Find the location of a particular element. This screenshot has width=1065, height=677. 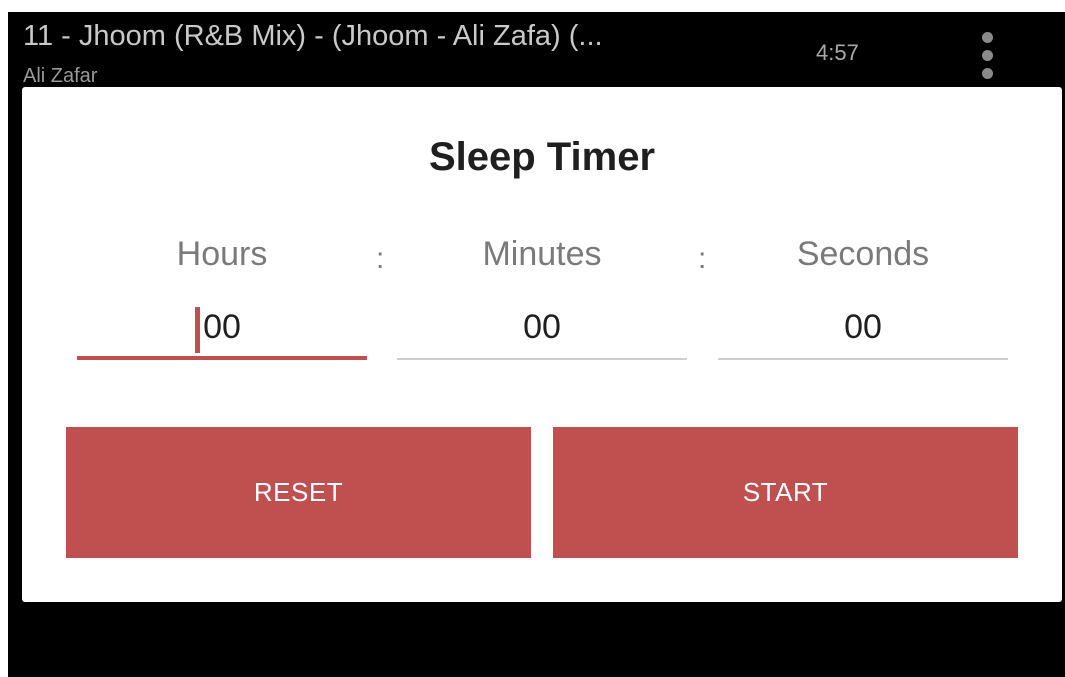

minutes-underline is located at coordinates (542, 359).